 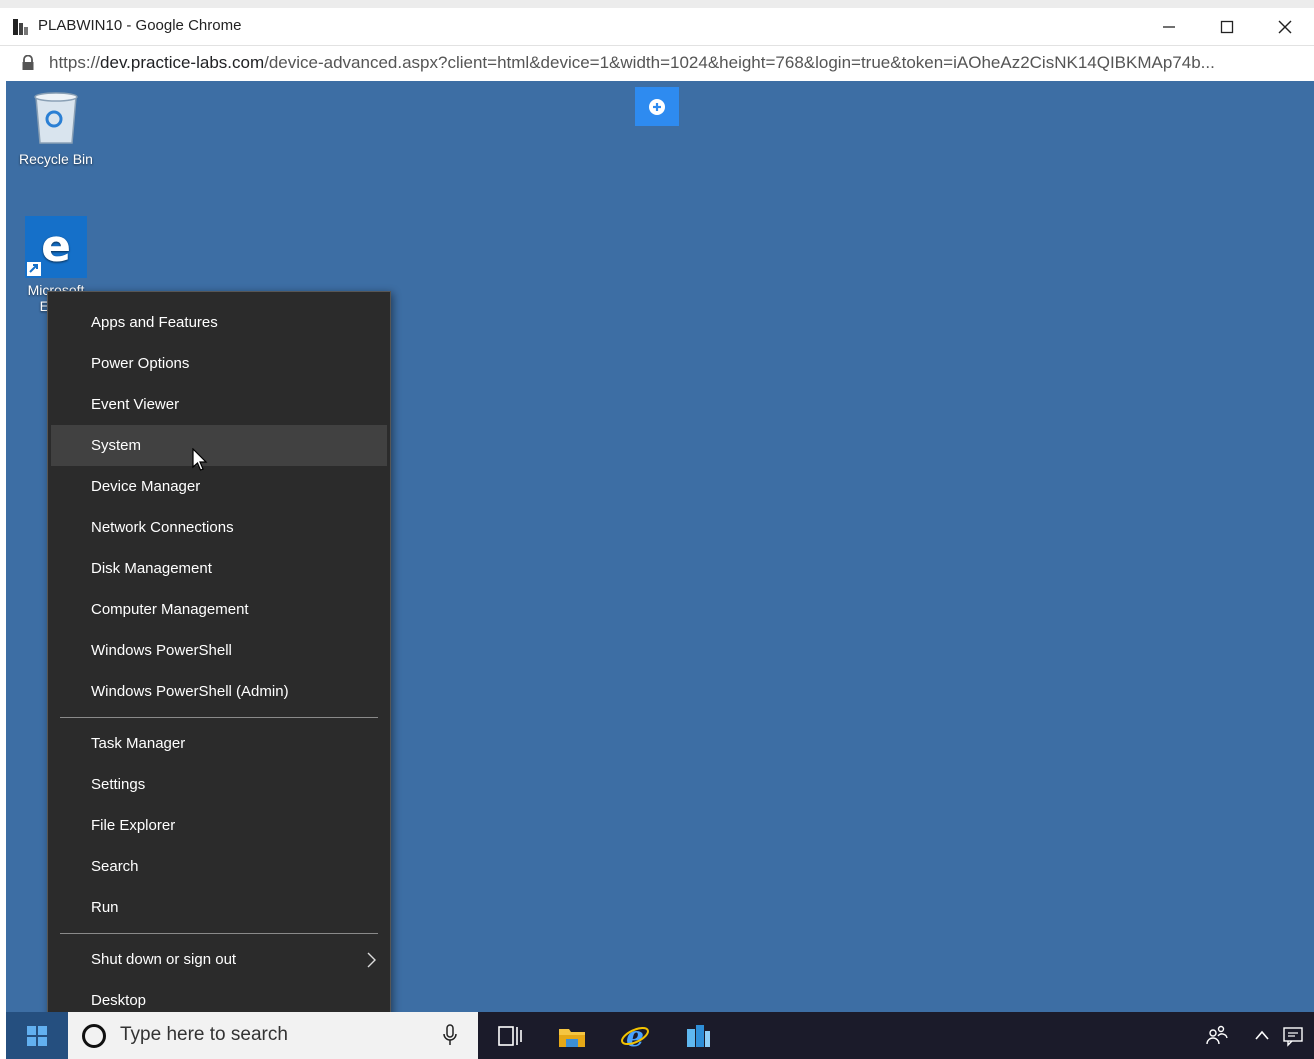 What do you see at coordinates (219, 445) in the screenshot?
I see `menu-item-system: System` at bounding box center [219, 445].